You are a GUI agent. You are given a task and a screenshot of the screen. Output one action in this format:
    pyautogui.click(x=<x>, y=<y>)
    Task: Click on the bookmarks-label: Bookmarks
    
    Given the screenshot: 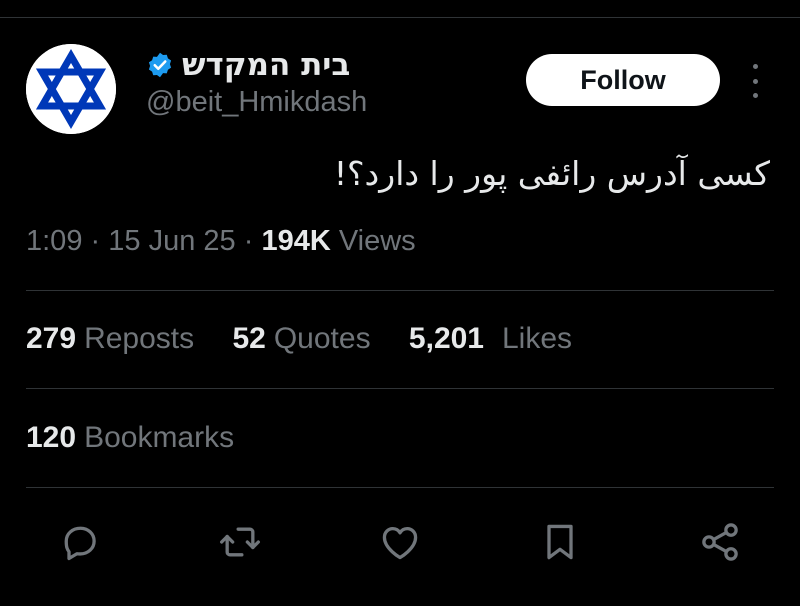 What is the action you would take?
    pyautogui.click(x=159, y=437)
    